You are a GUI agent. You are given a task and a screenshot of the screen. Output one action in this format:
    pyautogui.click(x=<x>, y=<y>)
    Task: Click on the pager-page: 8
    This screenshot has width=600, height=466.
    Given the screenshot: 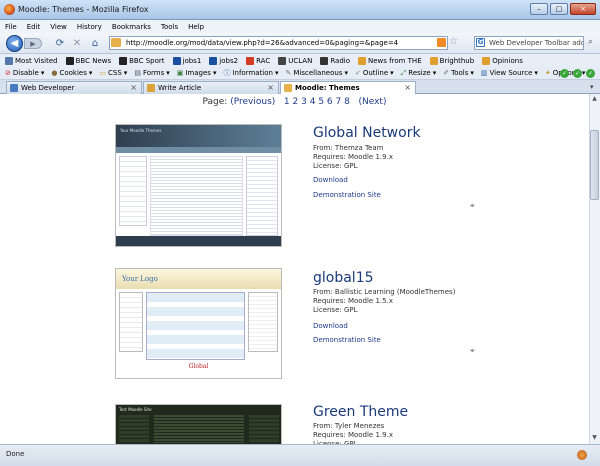 What is the action you would take?
    pyautogui.click(x=347, y=102)
    